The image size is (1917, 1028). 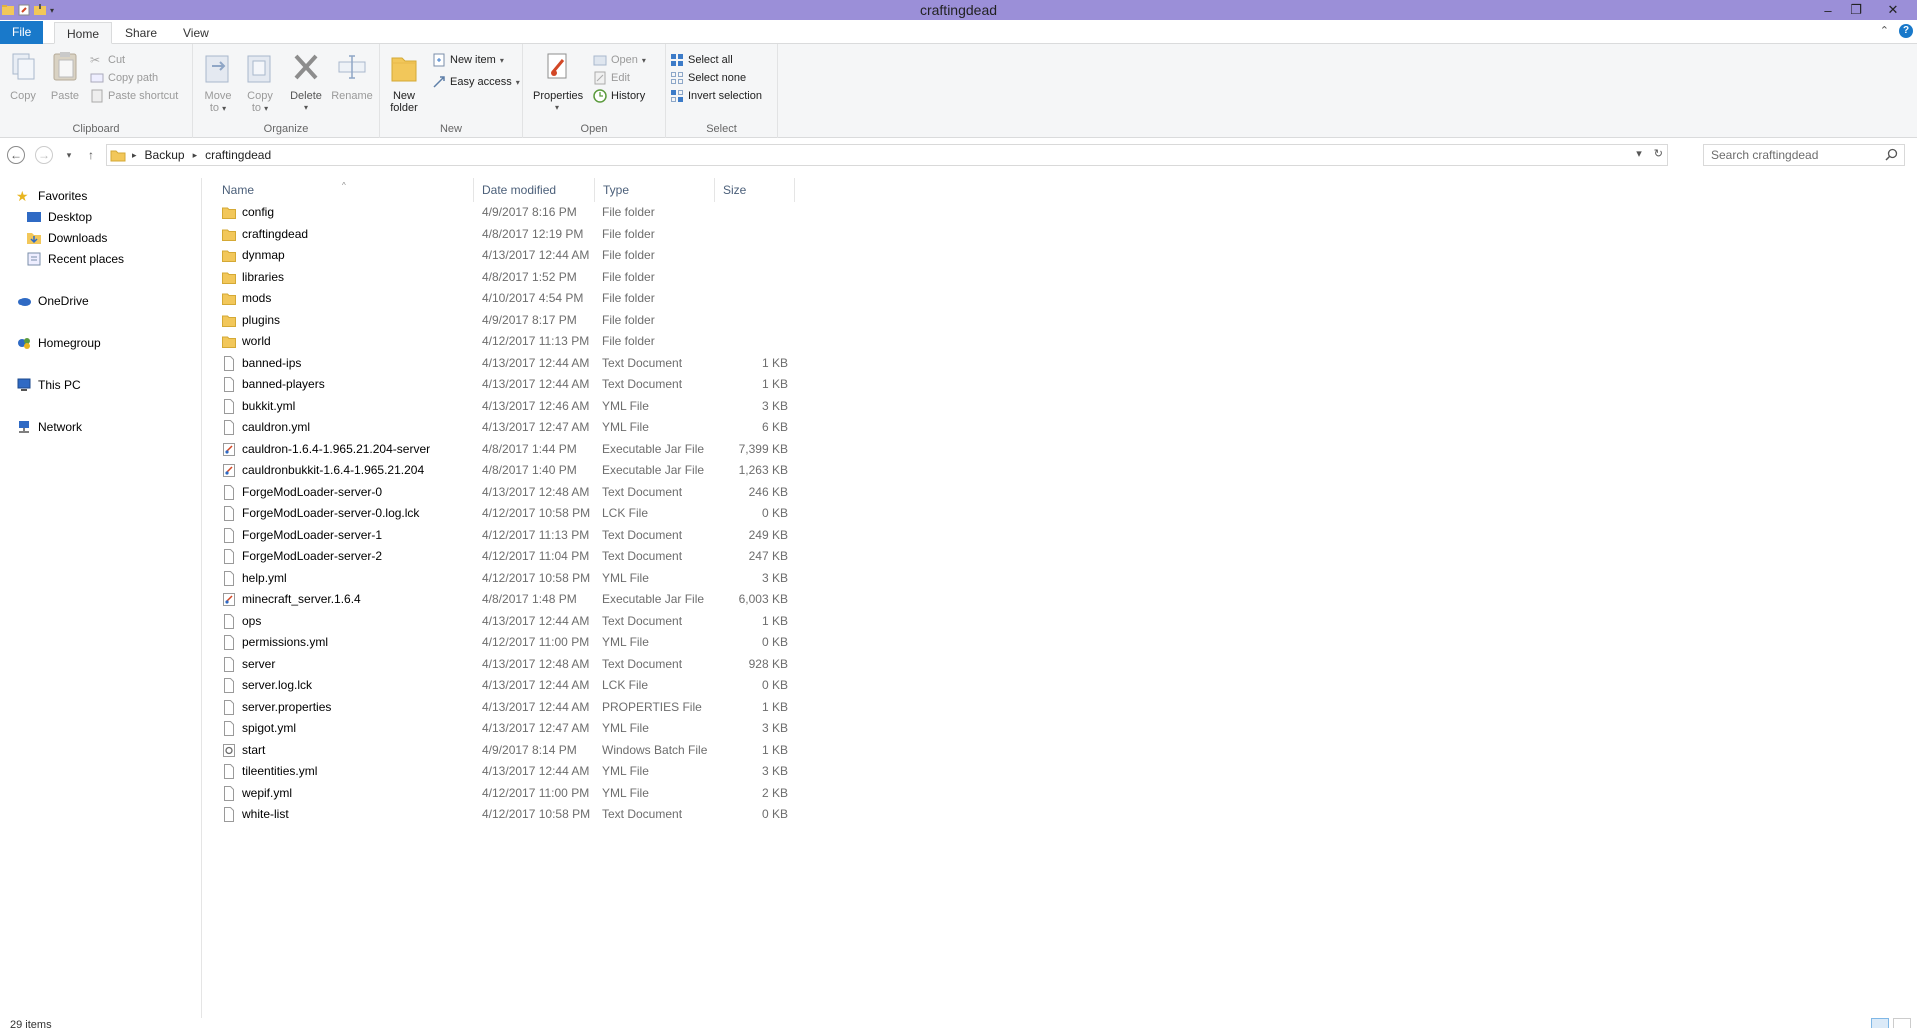 What do you see at coordinates (134, 96) in the screenshot?
I see `paste-shortcut-button: Paste shortcut` at bounding box center [134, 96].